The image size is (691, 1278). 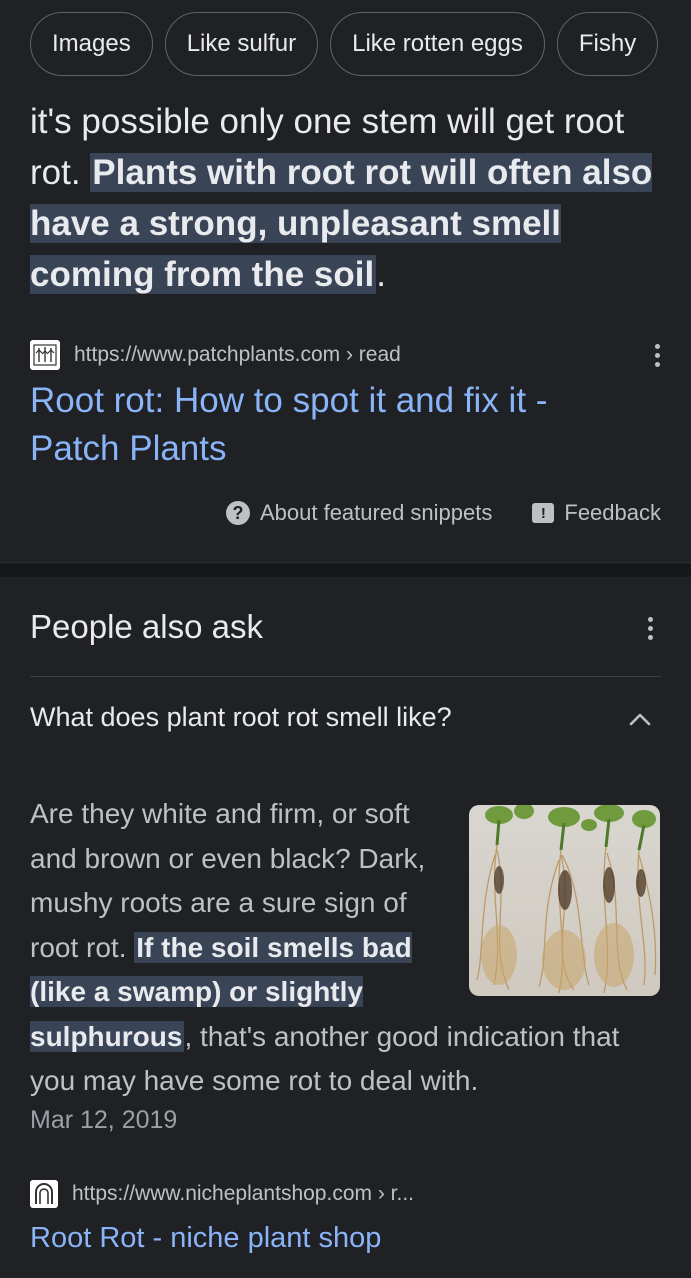 I want to click on snippet-end-text: ., so click(x=381, y=274).